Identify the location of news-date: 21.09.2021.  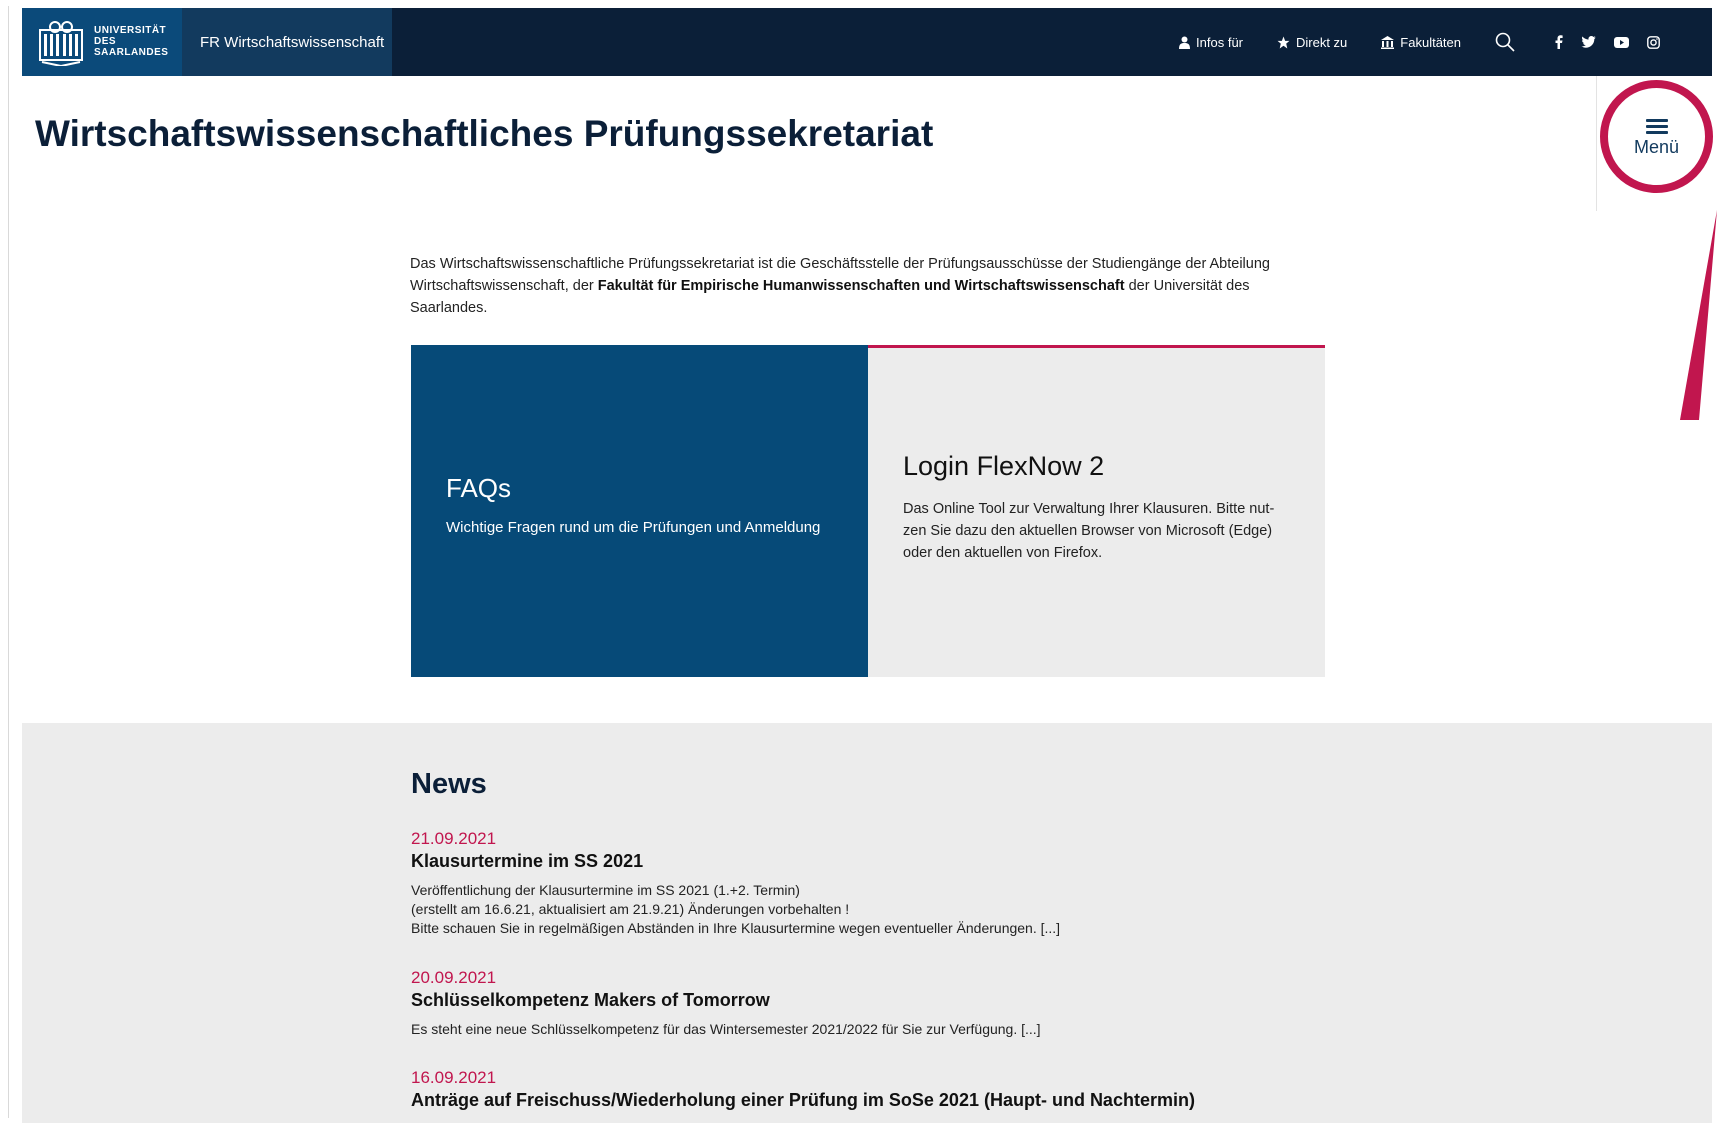
(454, 838).